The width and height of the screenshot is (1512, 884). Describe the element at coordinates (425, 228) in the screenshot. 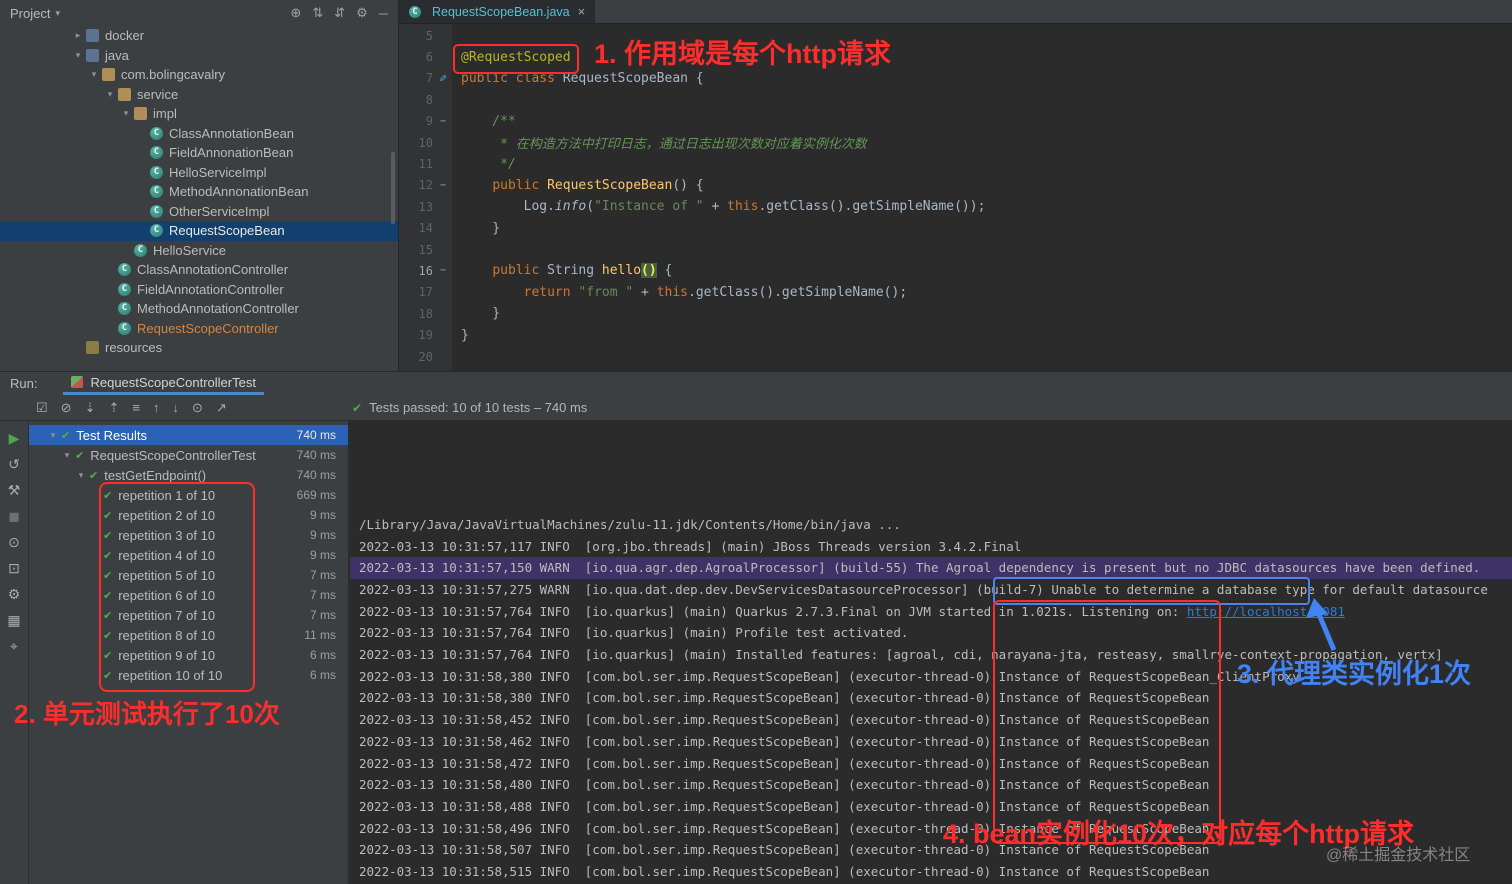

I see `line-number: 14` at that location.